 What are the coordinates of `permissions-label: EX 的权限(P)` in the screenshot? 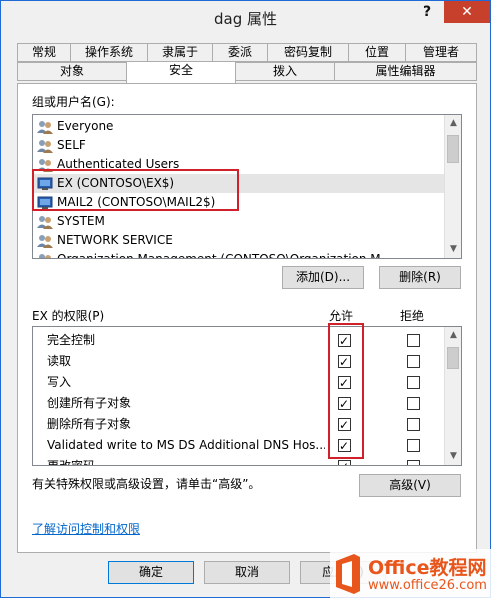 It's located at (68, 316).